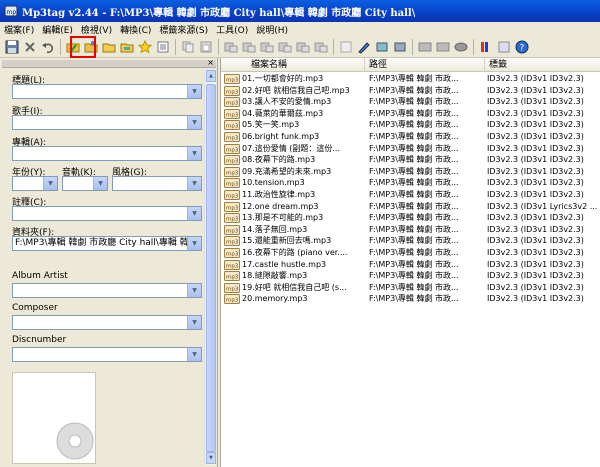 The image size is (600, 467). Describe the element at coordinates (107, 243) in the screenshot. I see `directory-field: F:\MP3\專輯 韓劇 市政廳 City hall\專輯 韓劇 市 ▼` at that location.